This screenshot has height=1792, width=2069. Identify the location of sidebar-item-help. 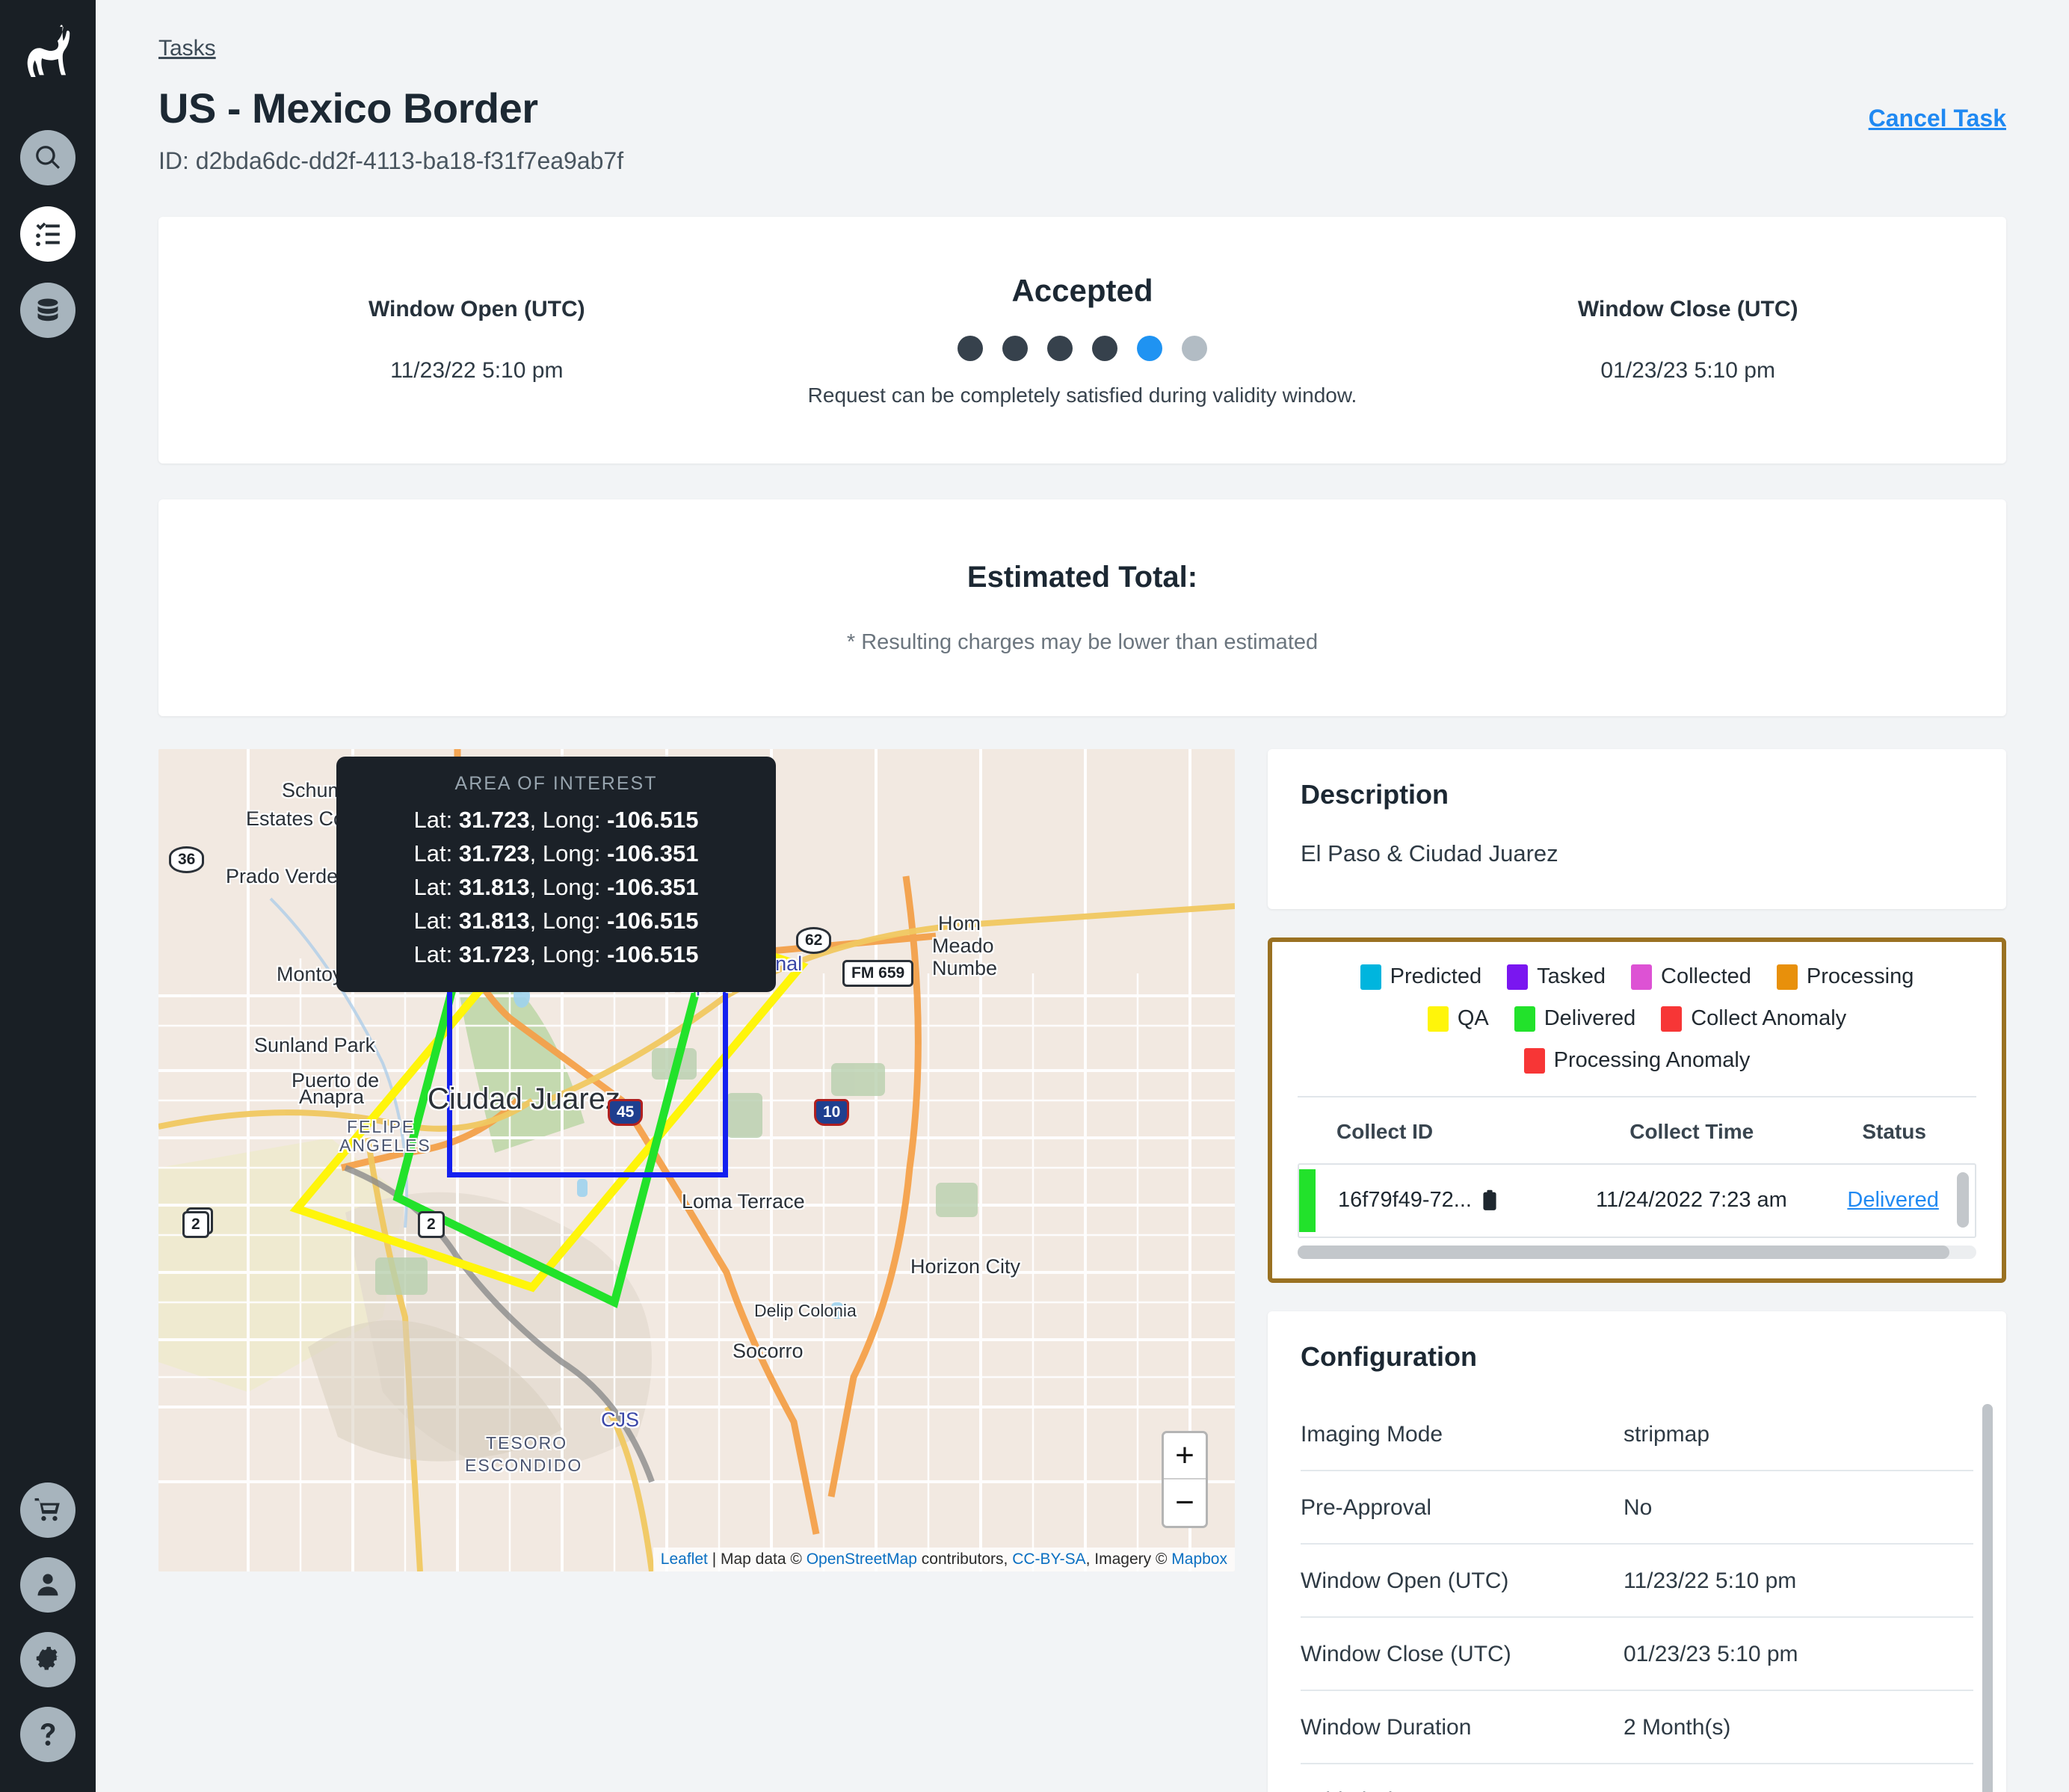
(48, 1734).